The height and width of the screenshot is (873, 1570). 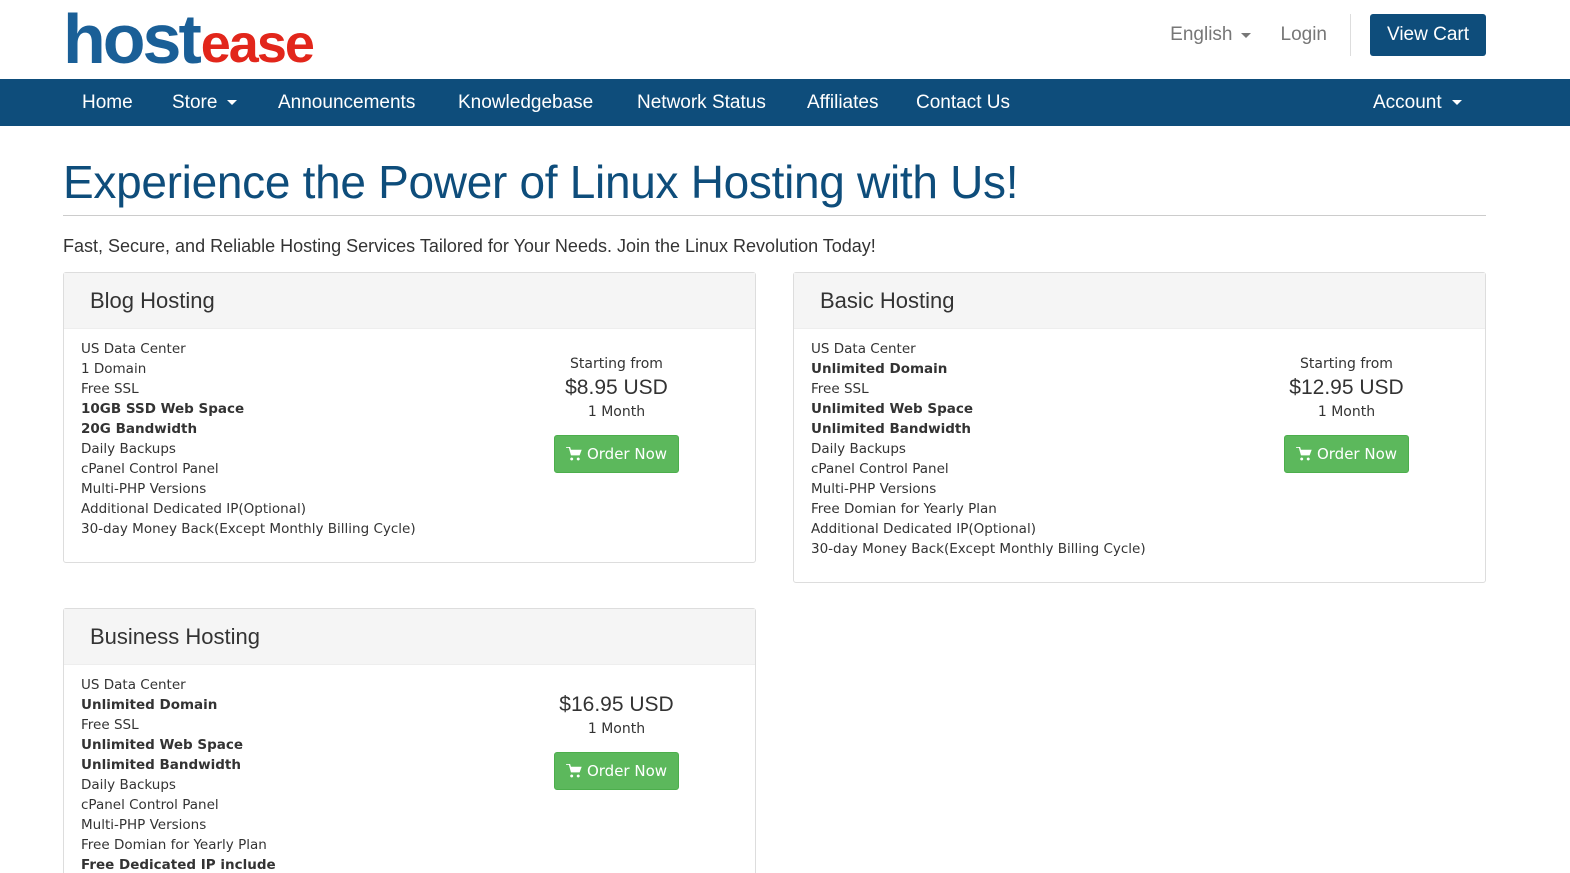 I want to click on logo-t-text: t, so click(x=189, y=39).